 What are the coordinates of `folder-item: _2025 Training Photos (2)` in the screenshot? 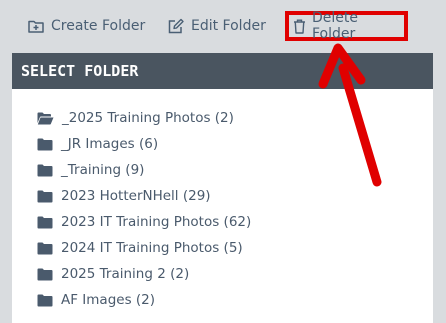 It's located at (144, 118).